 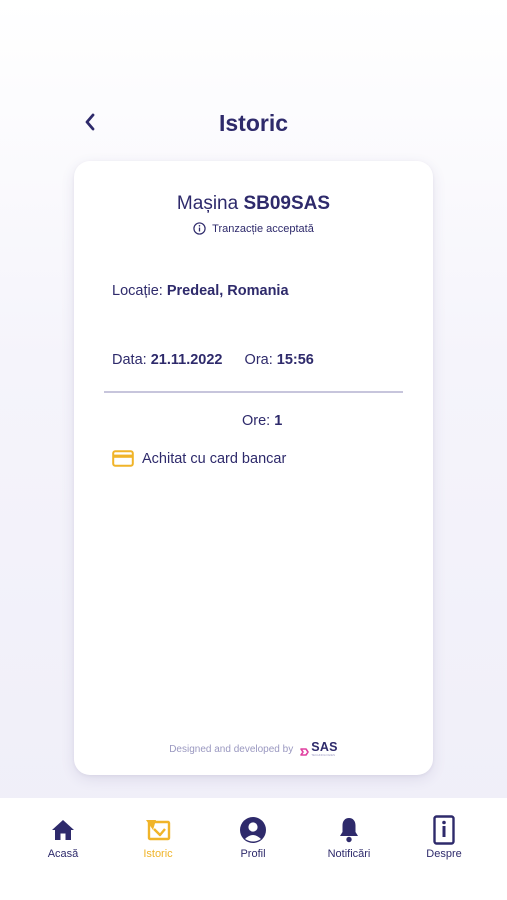 I want to click on nav-label-notifications: Notificări, so click(x=349, y=854).